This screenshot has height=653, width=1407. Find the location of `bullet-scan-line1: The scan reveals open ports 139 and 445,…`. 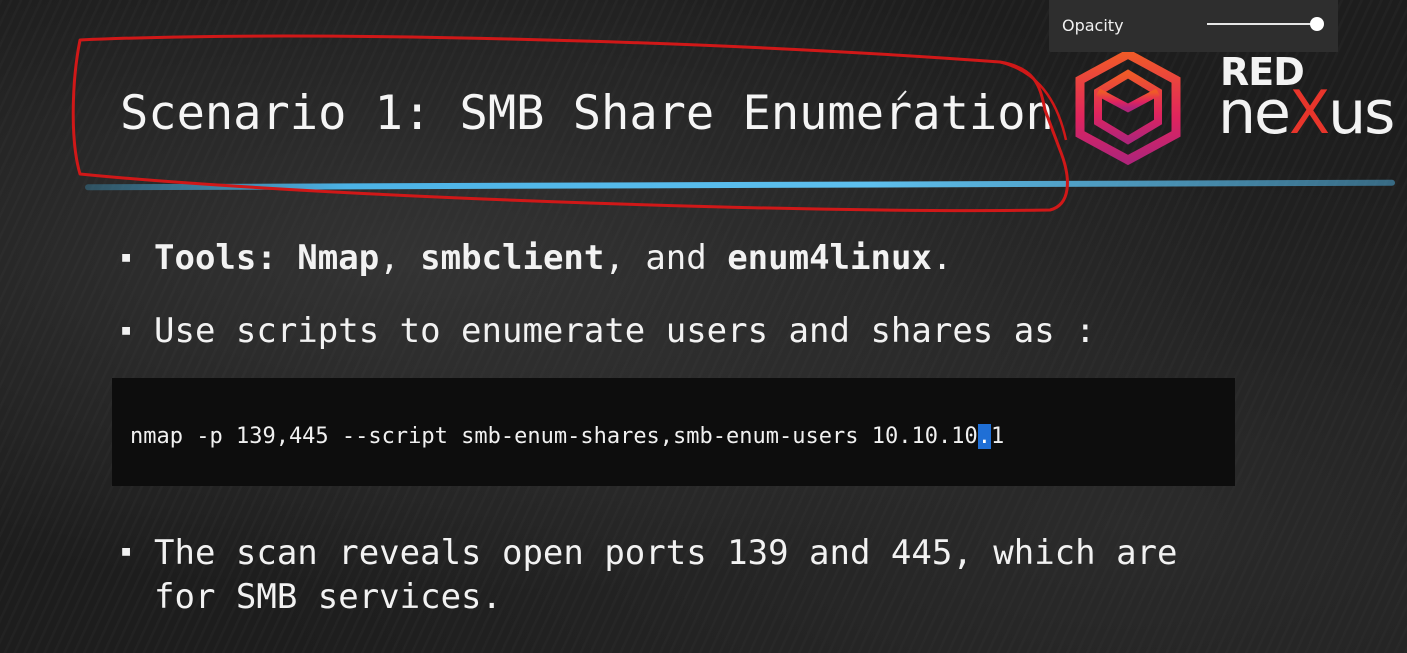

bullet-scan-line1: The scan reveals open ports 139 and 445,… is located at coordinates (666, 553).